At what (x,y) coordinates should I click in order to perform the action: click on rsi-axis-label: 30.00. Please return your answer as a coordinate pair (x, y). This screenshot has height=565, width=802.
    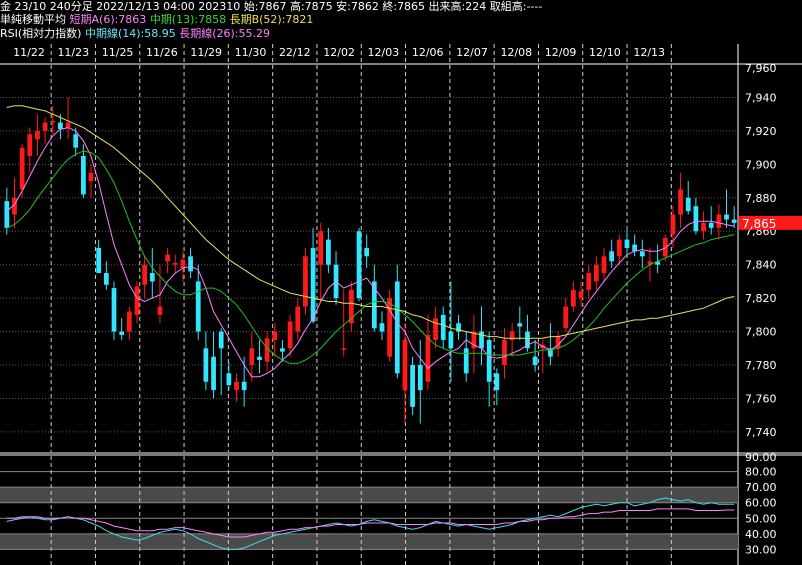
    Looking at the image, I should click on (761, 549).